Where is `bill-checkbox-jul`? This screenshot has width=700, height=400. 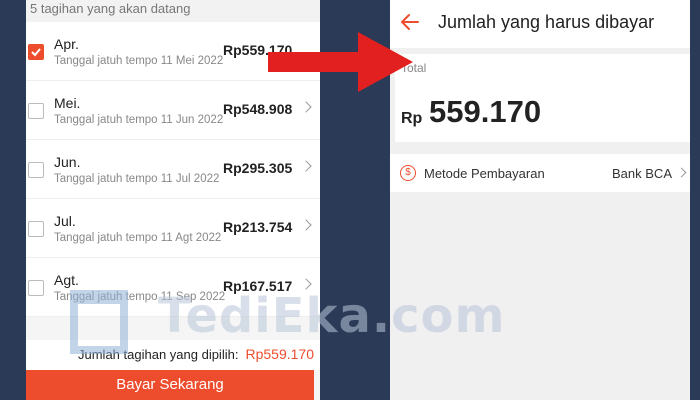
bill-checkbox-jul is located at coordinates (36, 229).